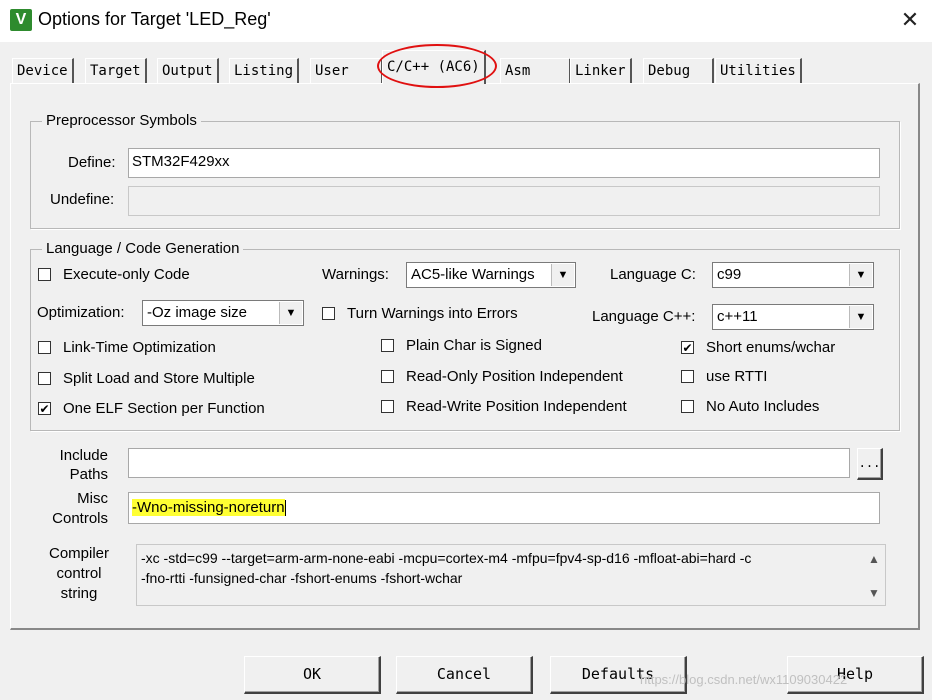  I want to click on language-c-value: c99, so click(729, 274).